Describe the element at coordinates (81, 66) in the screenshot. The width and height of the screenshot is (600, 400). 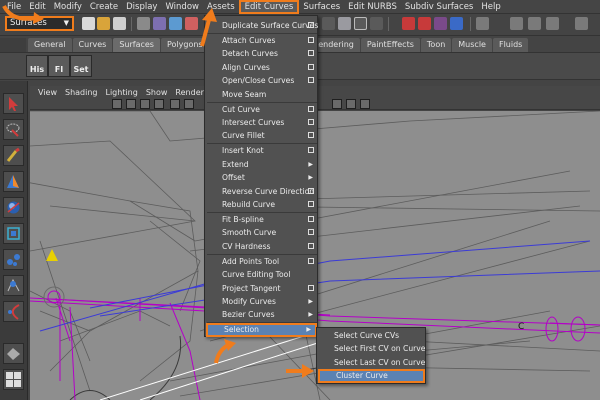
I see `shelf-button-set: Set` at that location.